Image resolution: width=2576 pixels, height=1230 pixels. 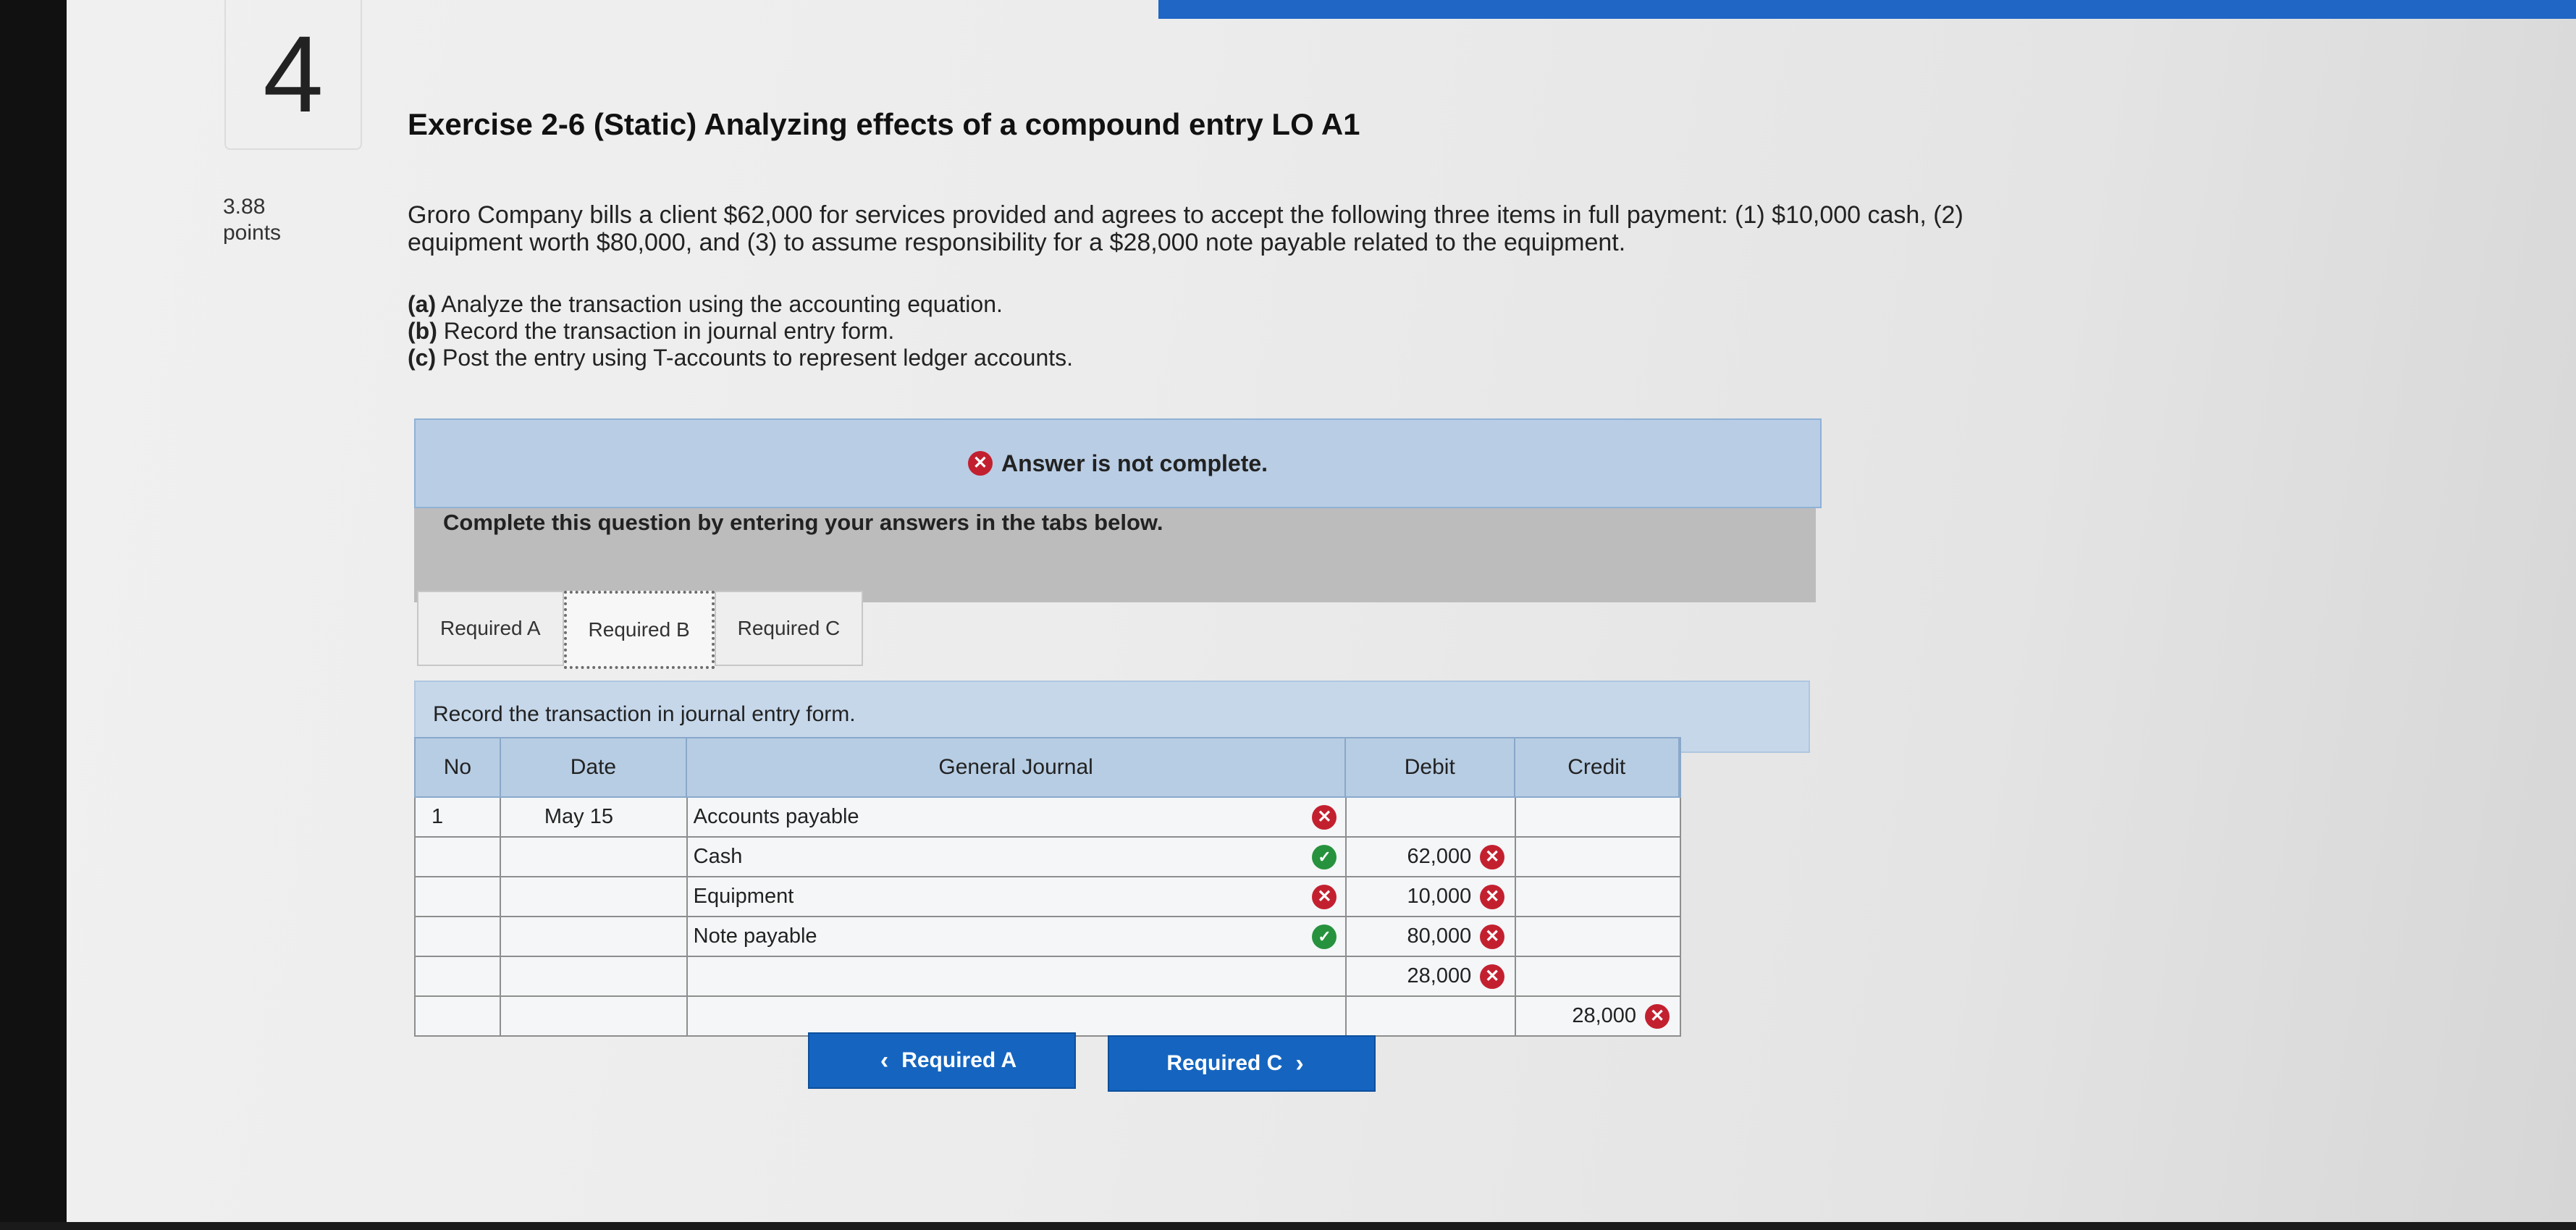 I want to click on tab-required-c: Required C, so click(x=789, y=628).